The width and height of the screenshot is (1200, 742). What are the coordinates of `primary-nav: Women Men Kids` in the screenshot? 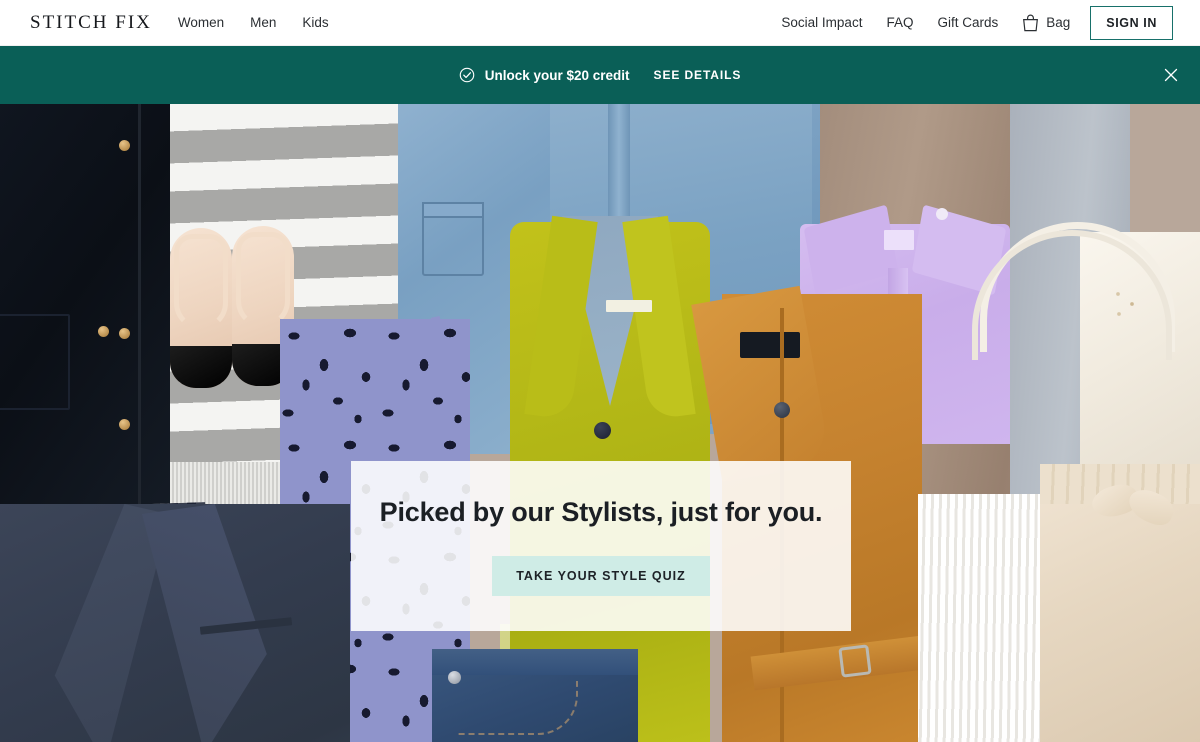 It's located at (253, 22).